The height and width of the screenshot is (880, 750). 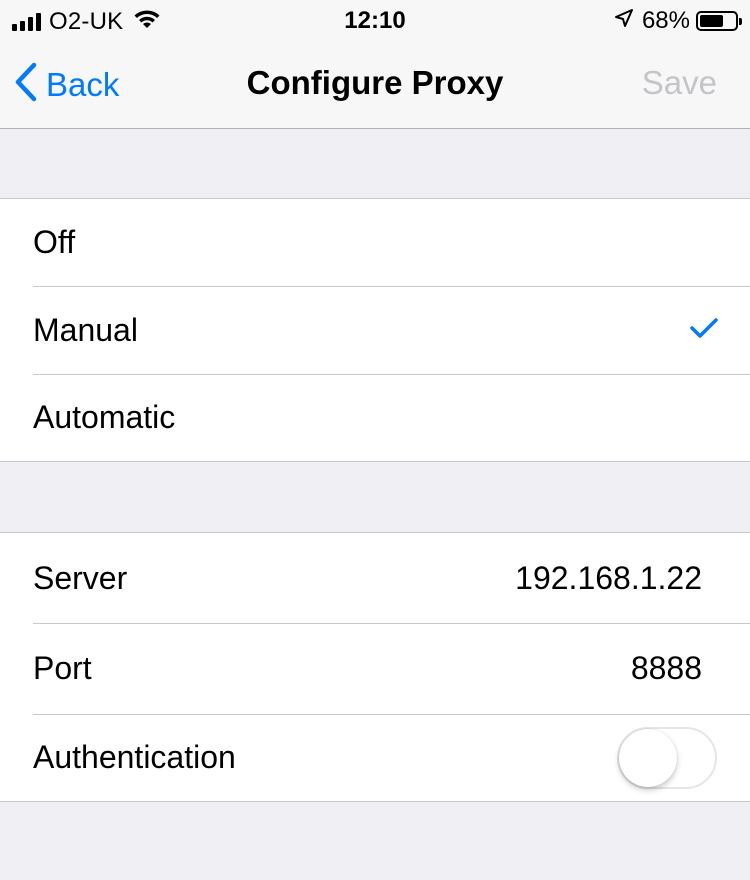 What do you see at coordinates (375, 757) in the screenshot?
I see `authentication-row: Authentication` at bounding box center [375, 757].